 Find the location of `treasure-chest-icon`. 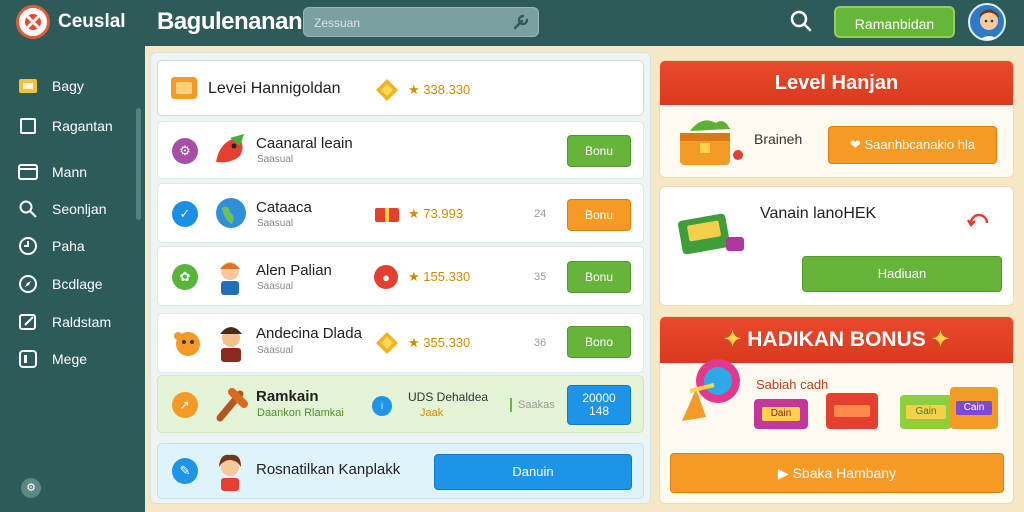

treasure-chest-icon is located at coordinates (711, 142).